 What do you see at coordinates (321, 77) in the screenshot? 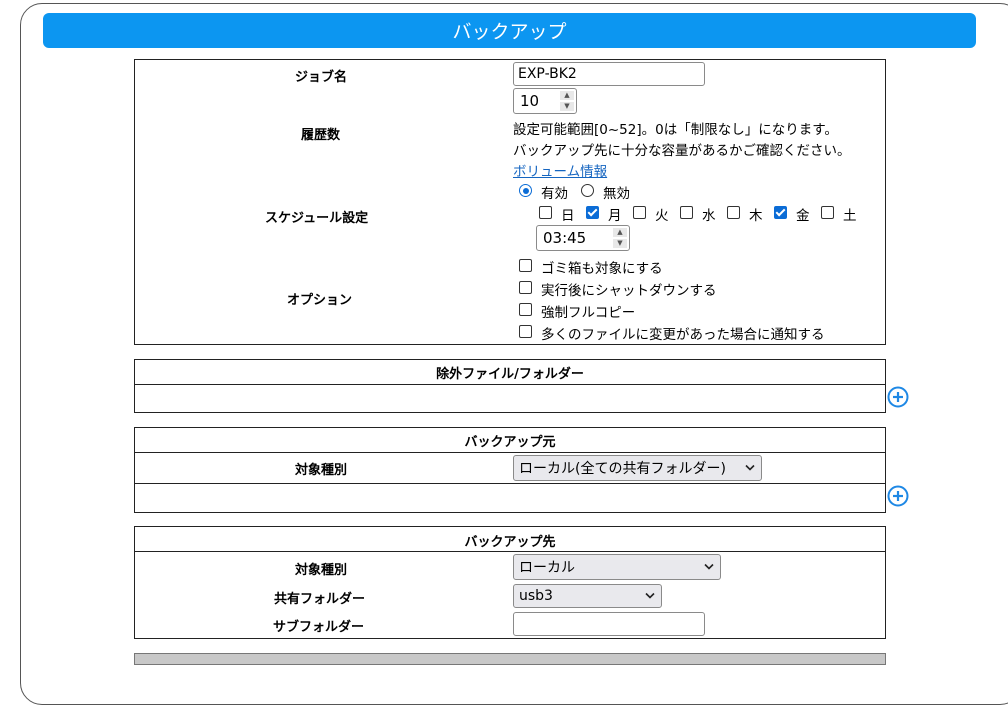
I see `job-name-label: ジョブ名` at bounding box center [321, 77].